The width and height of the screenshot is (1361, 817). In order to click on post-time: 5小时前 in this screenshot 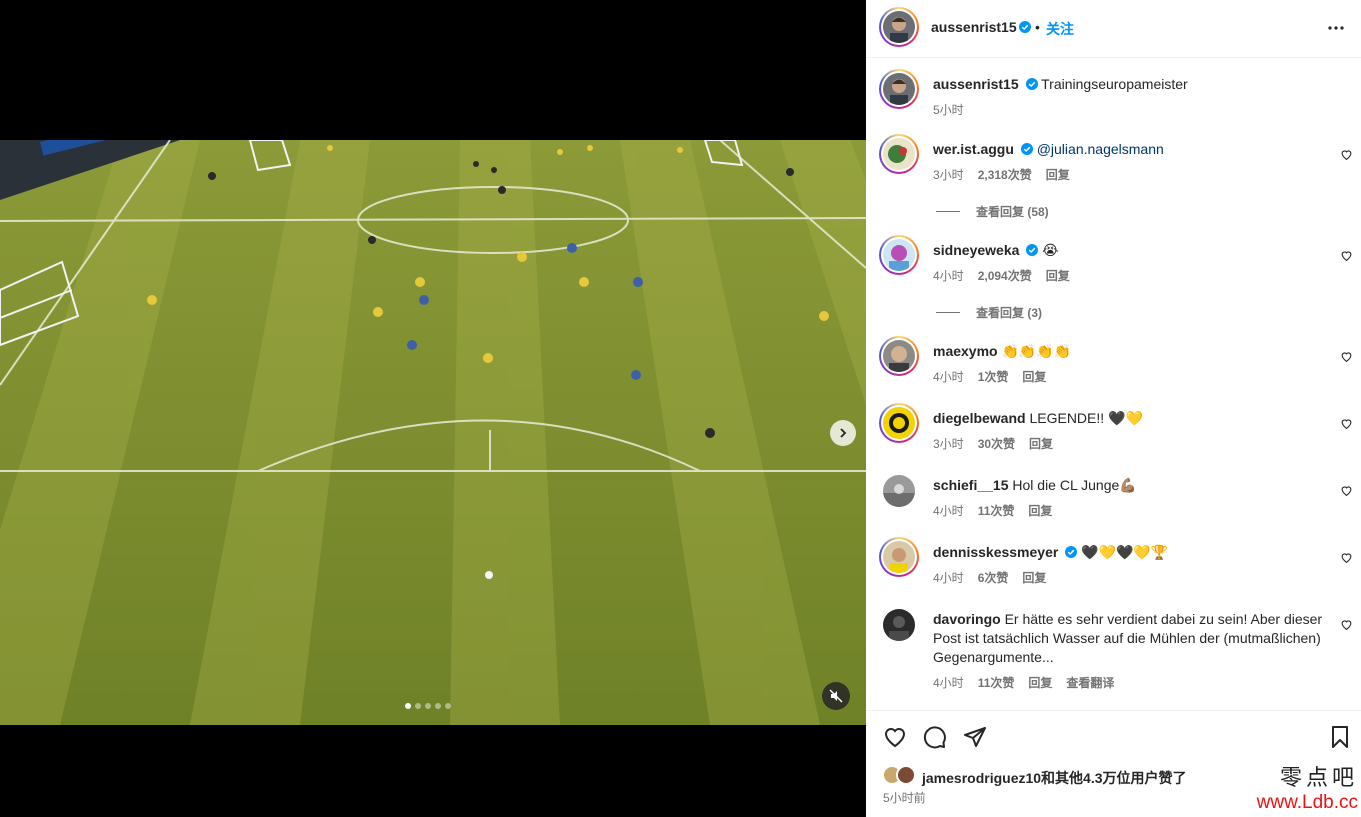, I will do `click(904, 798)`.